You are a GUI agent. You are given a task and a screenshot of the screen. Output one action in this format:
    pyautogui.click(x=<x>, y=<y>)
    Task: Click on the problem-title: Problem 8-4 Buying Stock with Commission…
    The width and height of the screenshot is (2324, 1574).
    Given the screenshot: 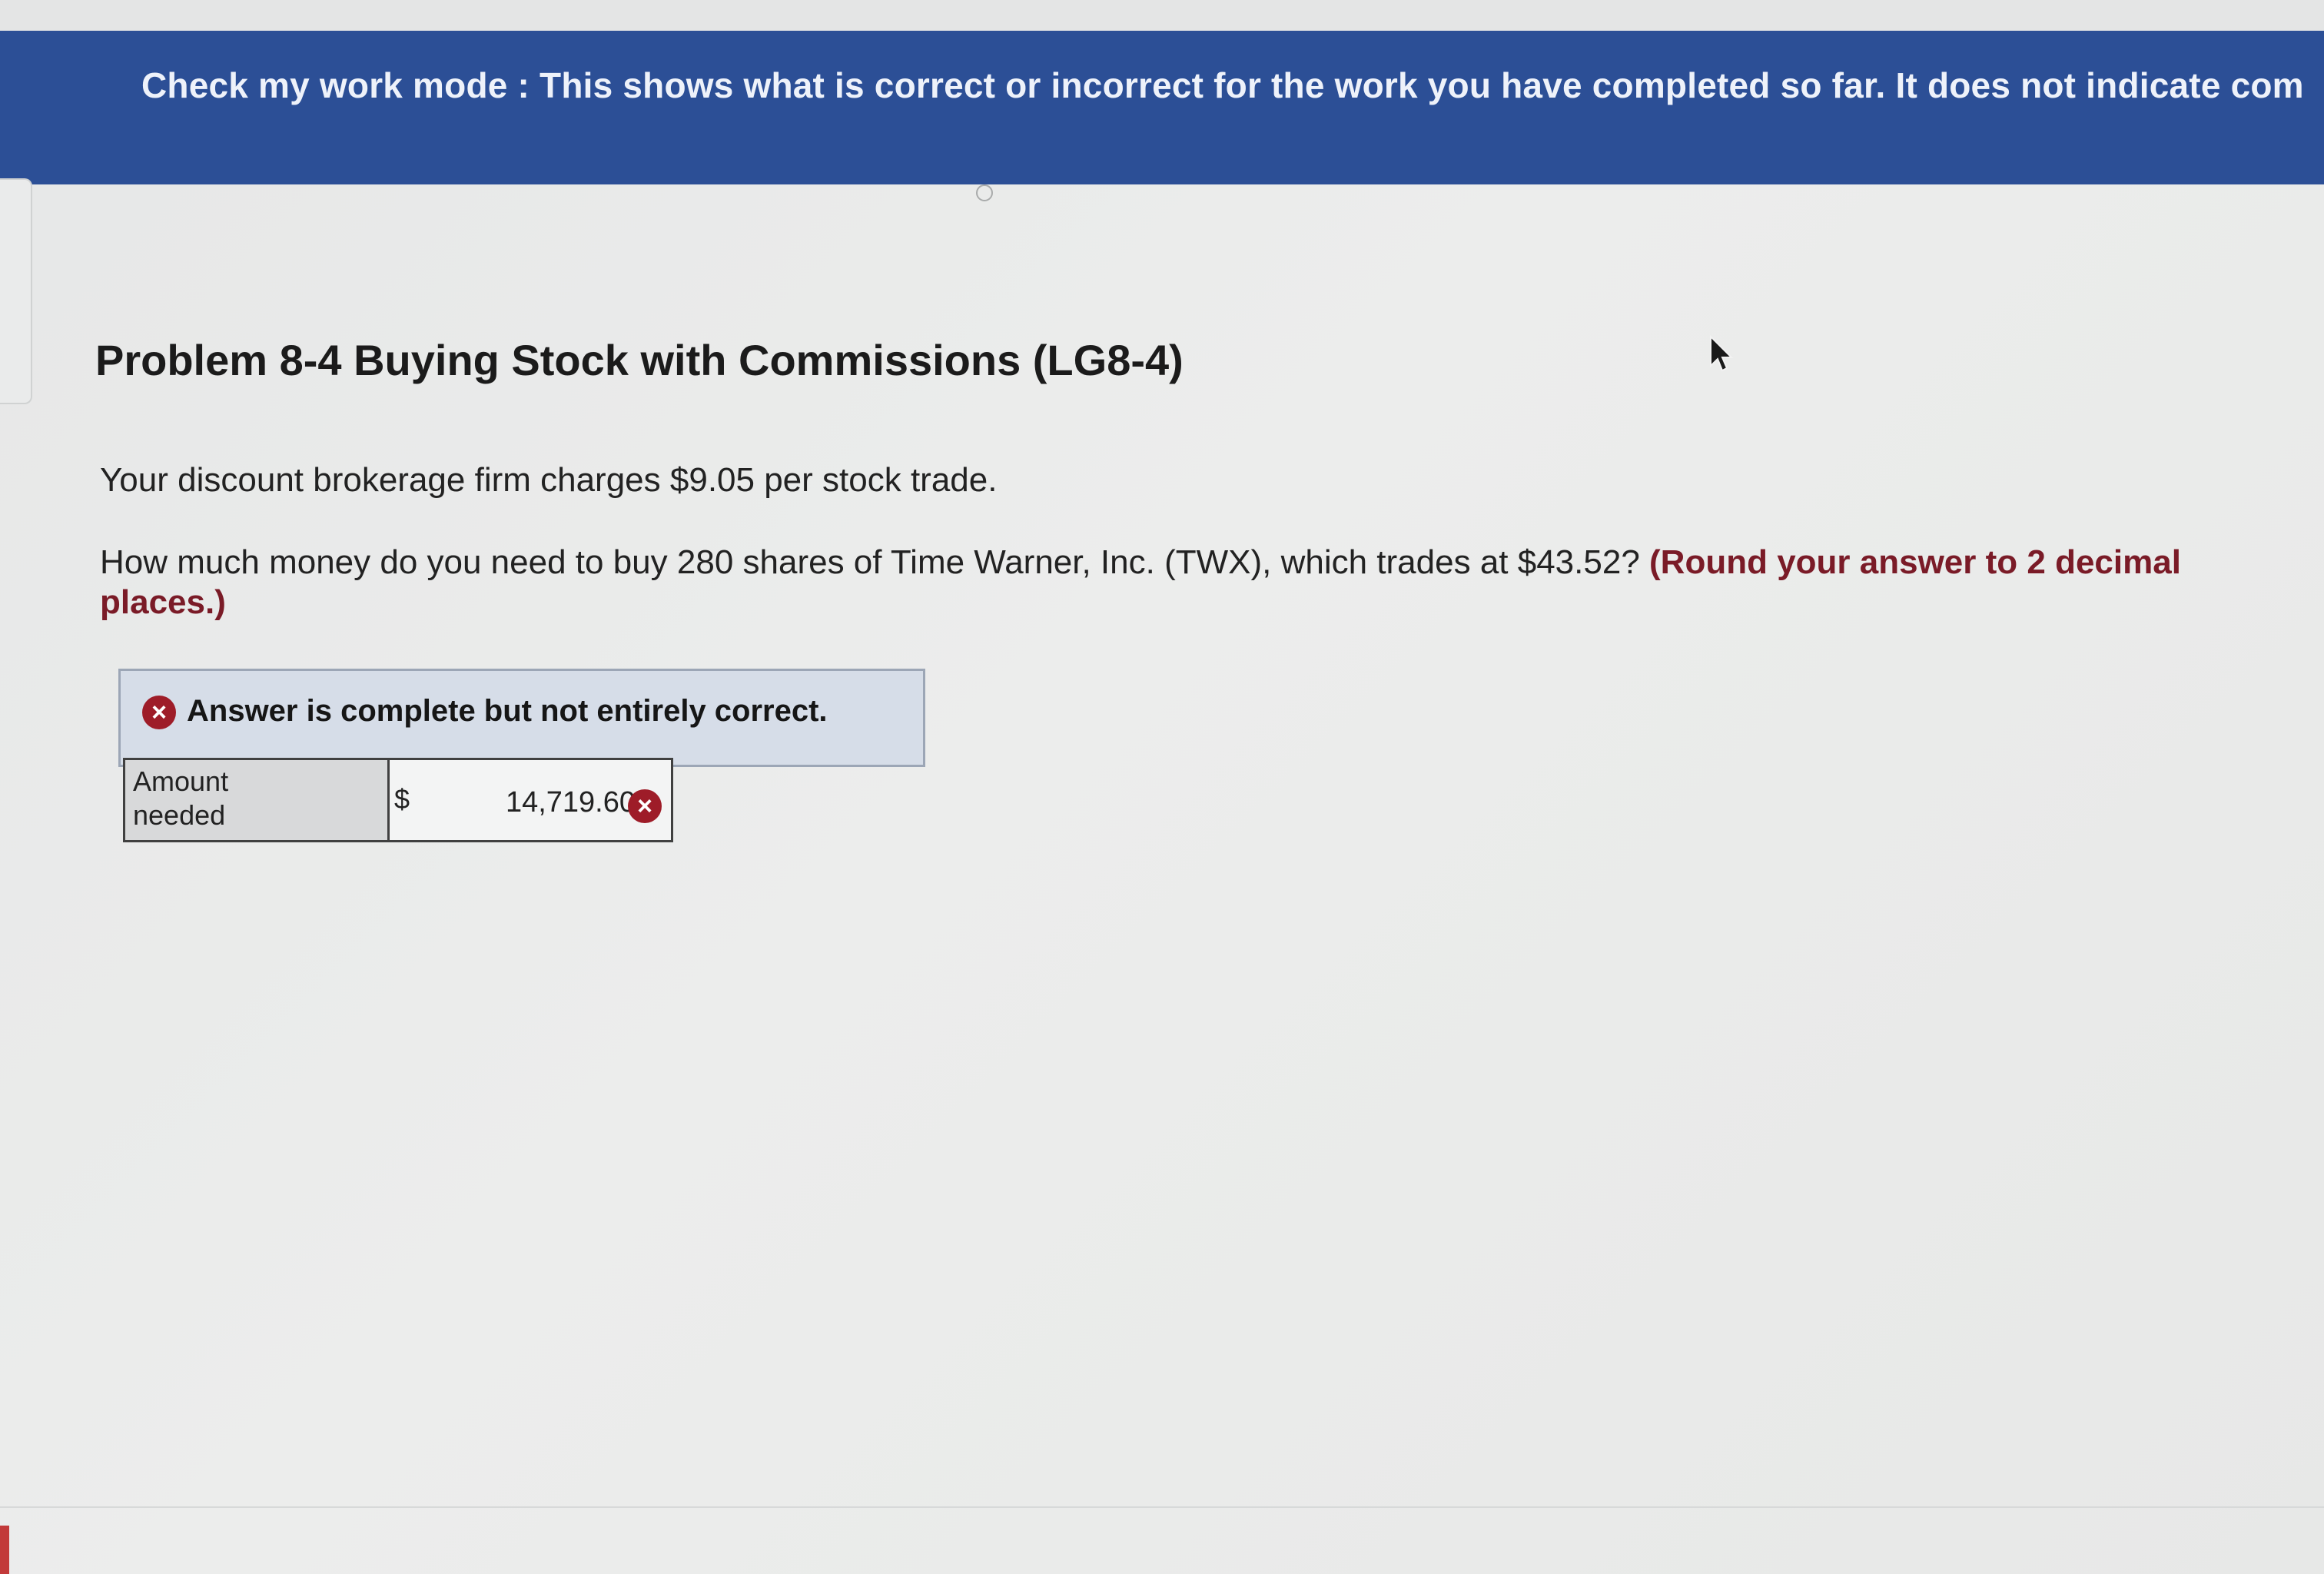 What is the action you would take?
    pyautogui.click(x=639, y=360)
    